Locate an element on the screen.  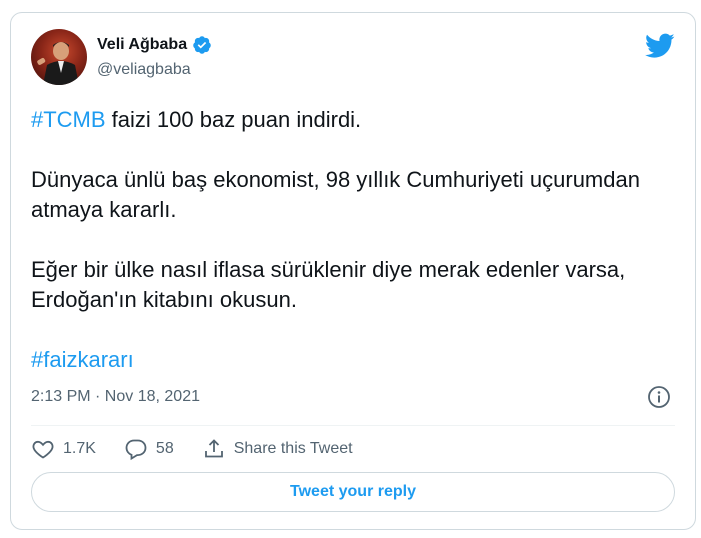
tweet-actions: 1.7K 58 Share this Tweet is located at coordinates (206, 449).